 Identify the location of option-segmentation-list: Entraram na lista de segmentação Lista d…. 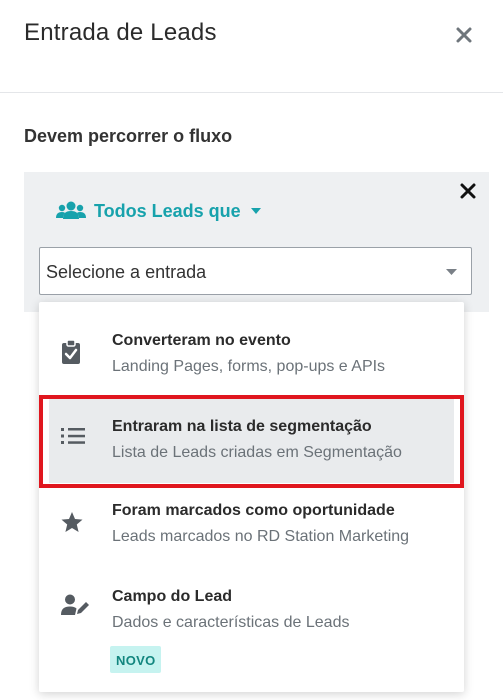
(251, 442).